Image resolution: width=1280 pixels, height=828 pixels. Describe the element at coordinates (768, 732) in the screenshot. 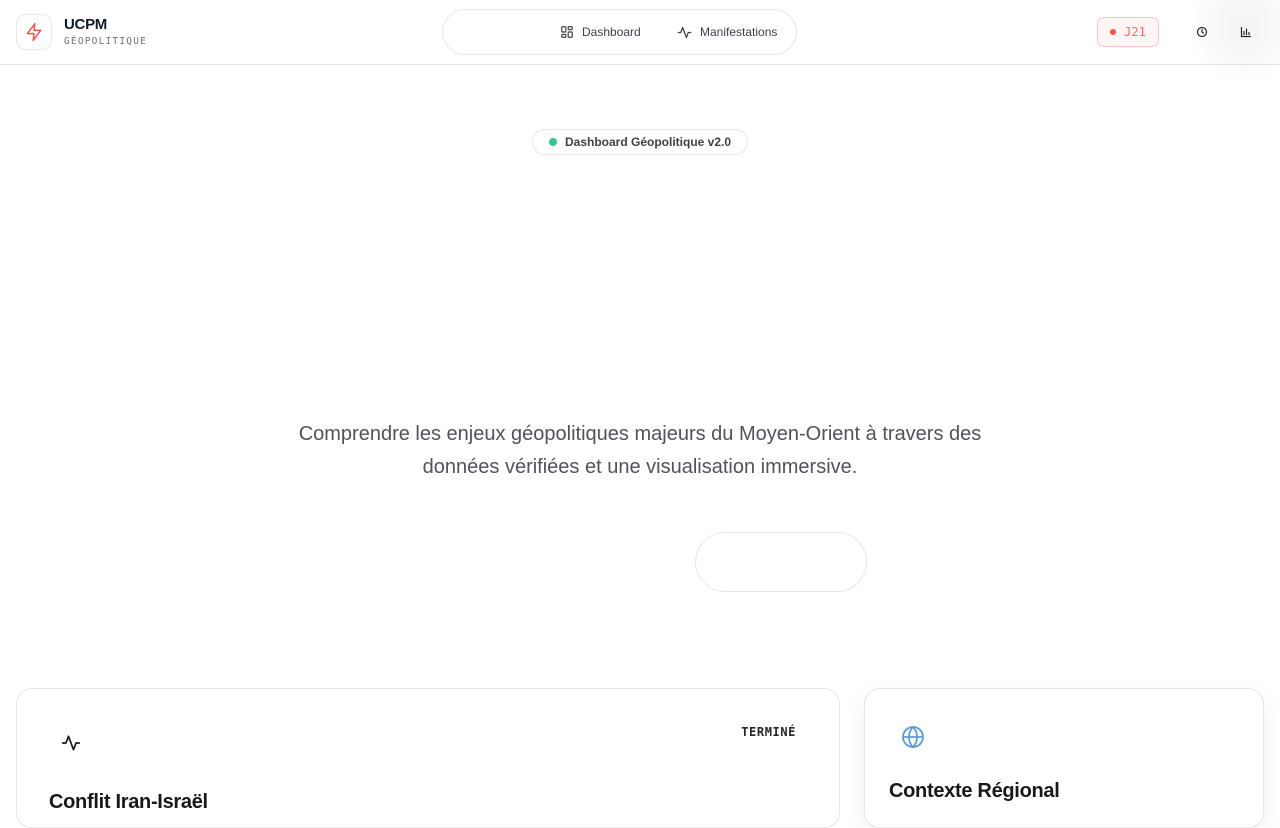

I see `status-badge: TERMINÉ` at that location.